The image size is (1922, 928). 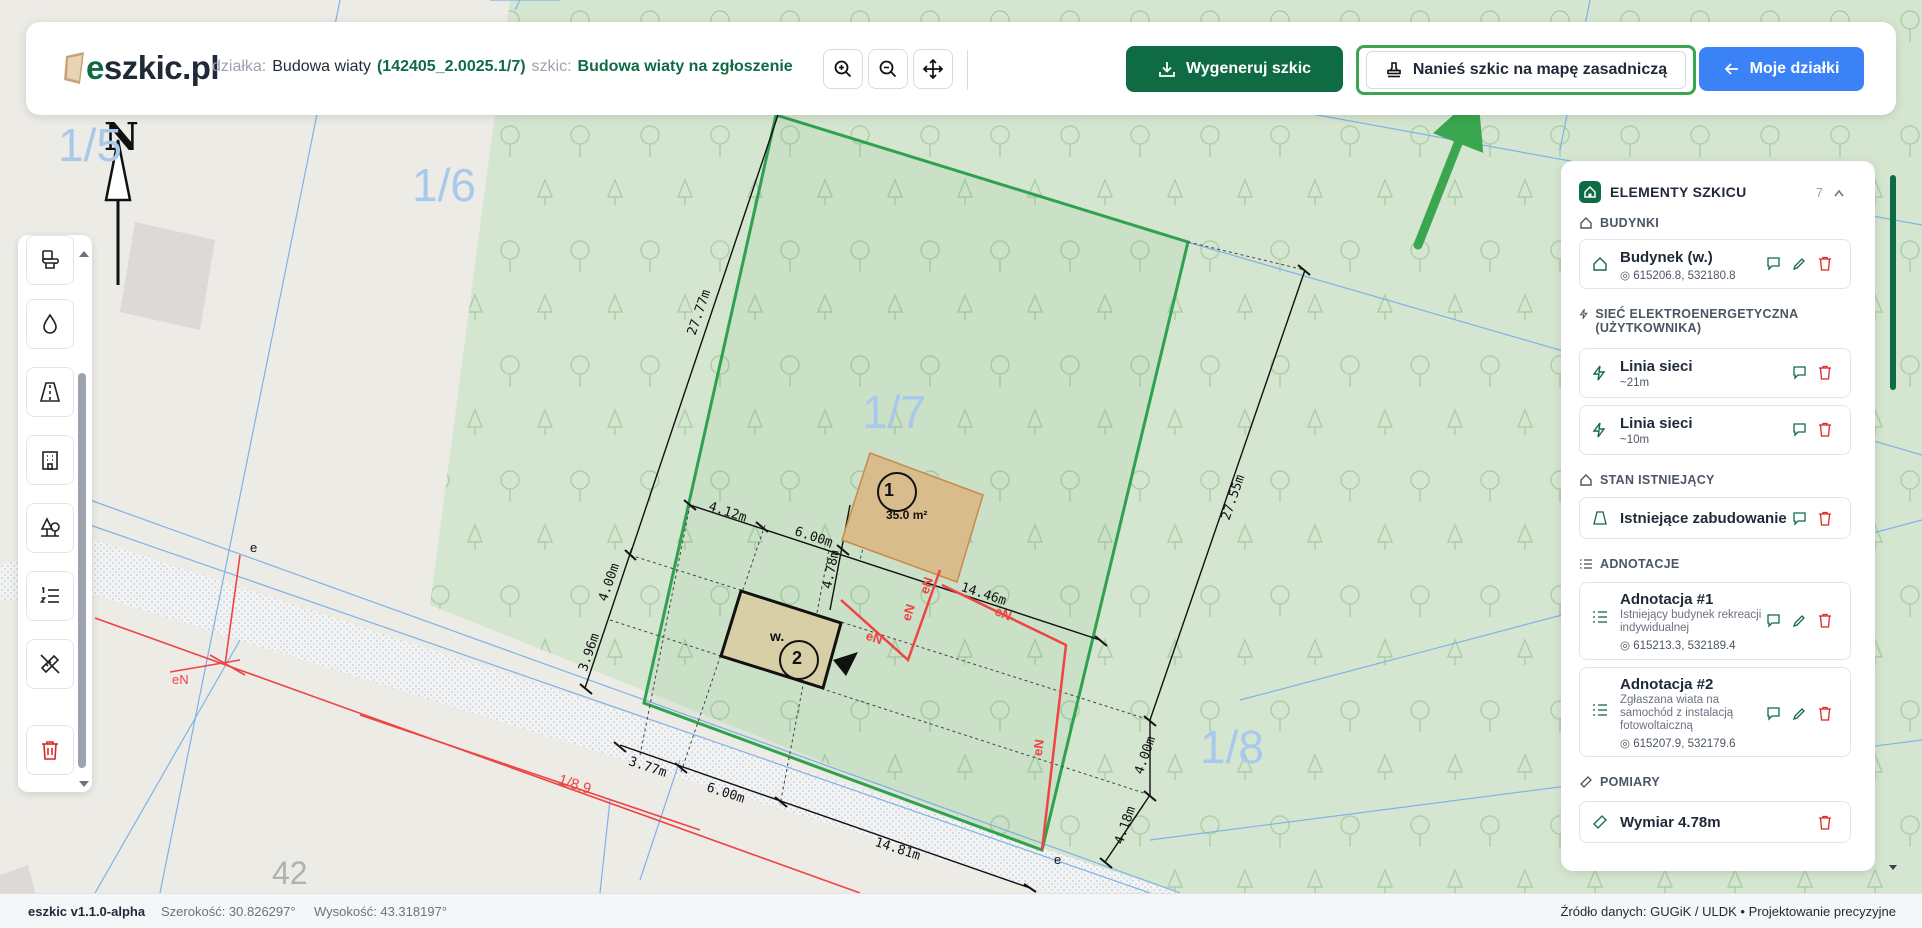 I want to click on sketch-label: szkic:, so click(x=551, y=66).